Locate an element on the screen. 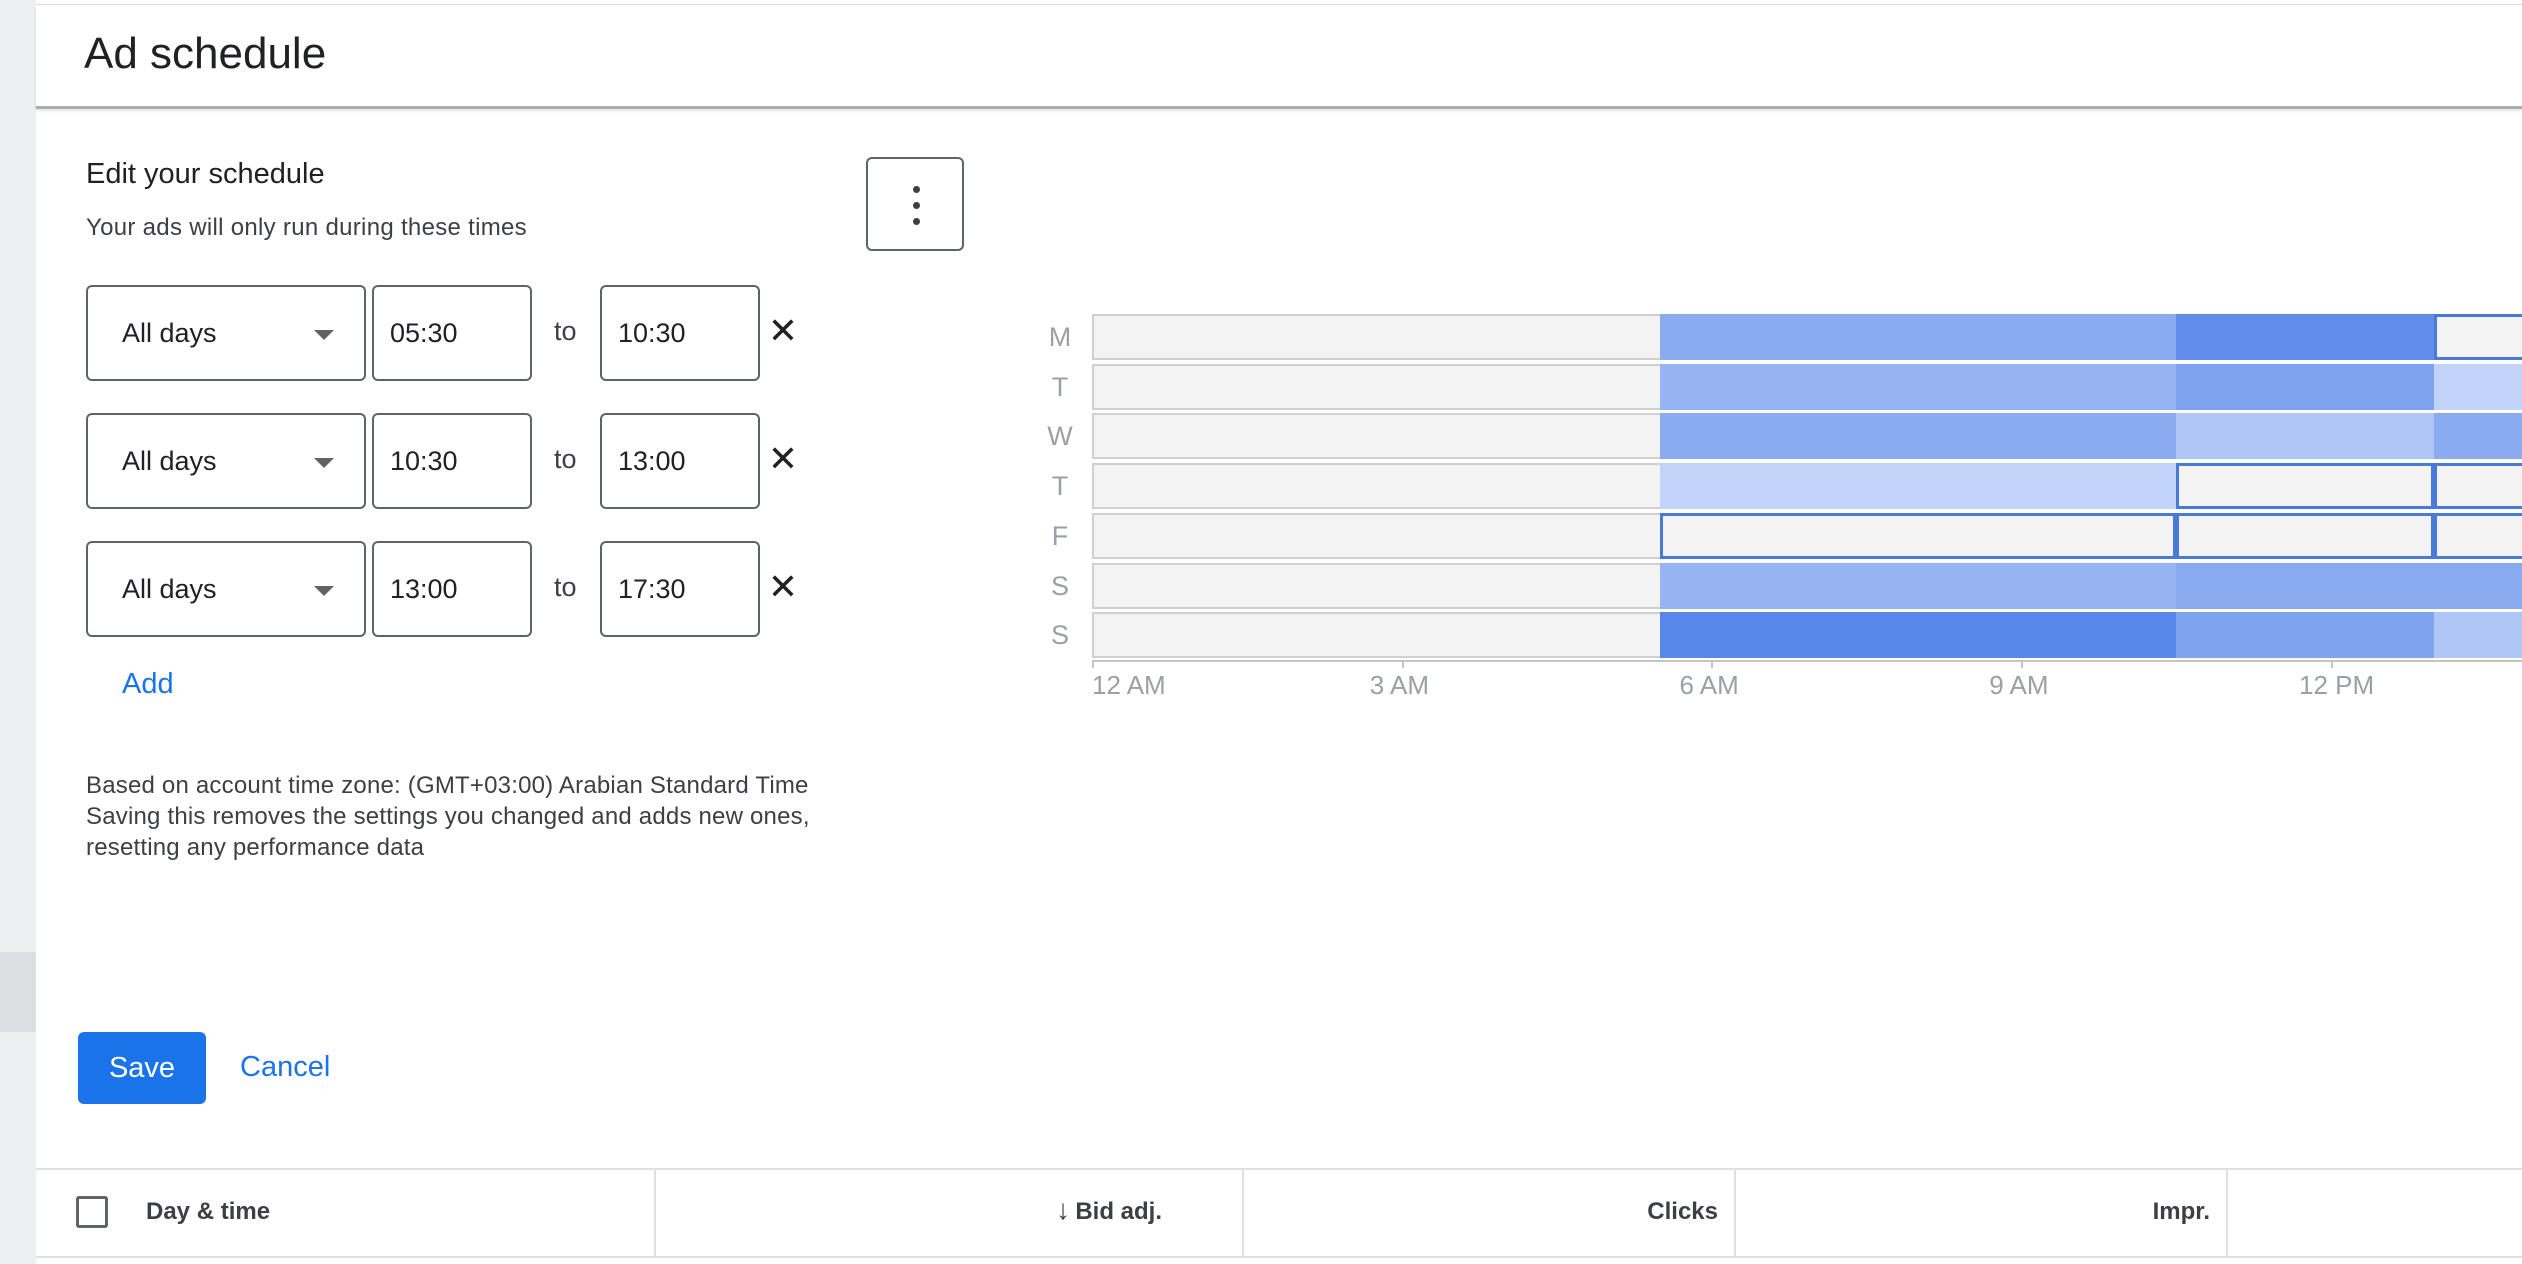  end-time-input: 17:30 is located at coordinates (680, 589).